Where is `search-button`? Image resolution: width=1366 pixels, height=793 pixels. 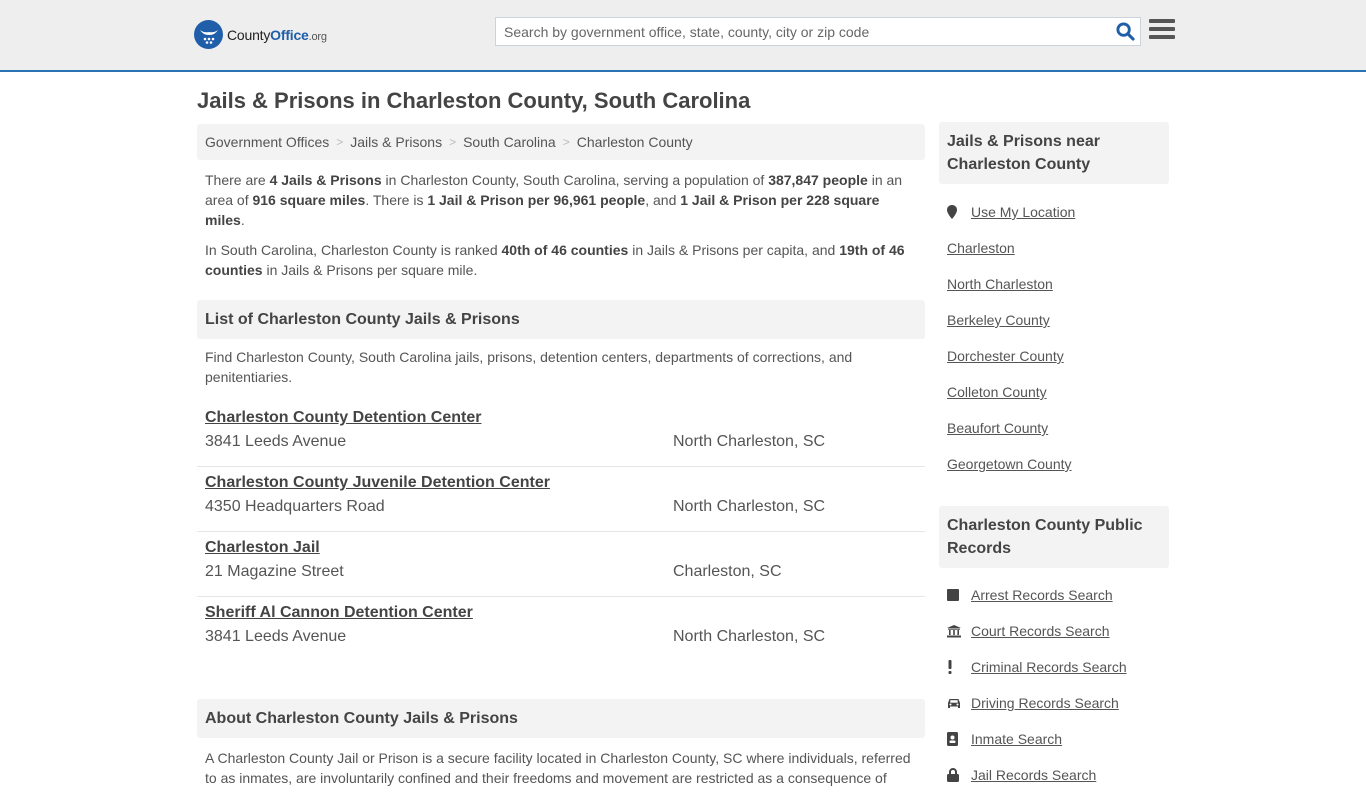
search-button is located at coordinates (1125, 31).